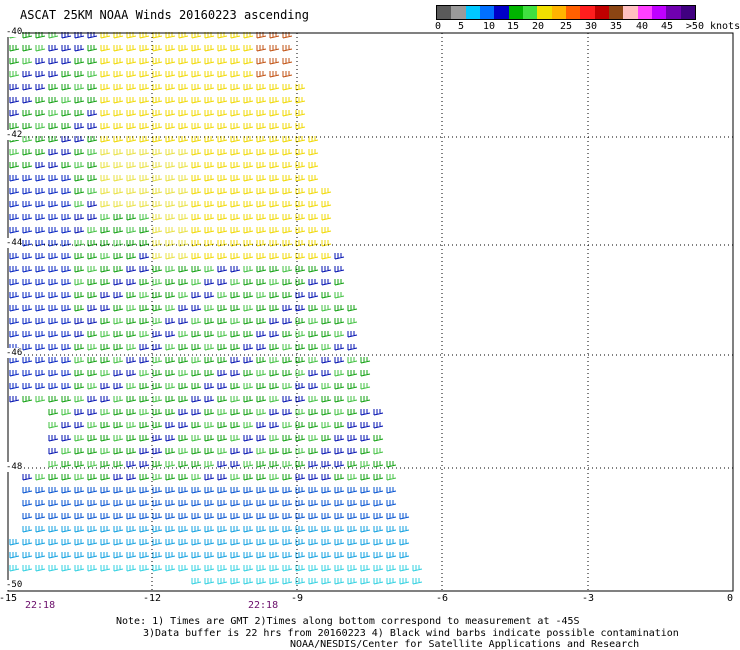 The width and height of the screenshot is (740, 650). What do you see at coordinates (152, 598) in the screenshot?
I see `lon-label: -12` at bounding box center [152, 598].